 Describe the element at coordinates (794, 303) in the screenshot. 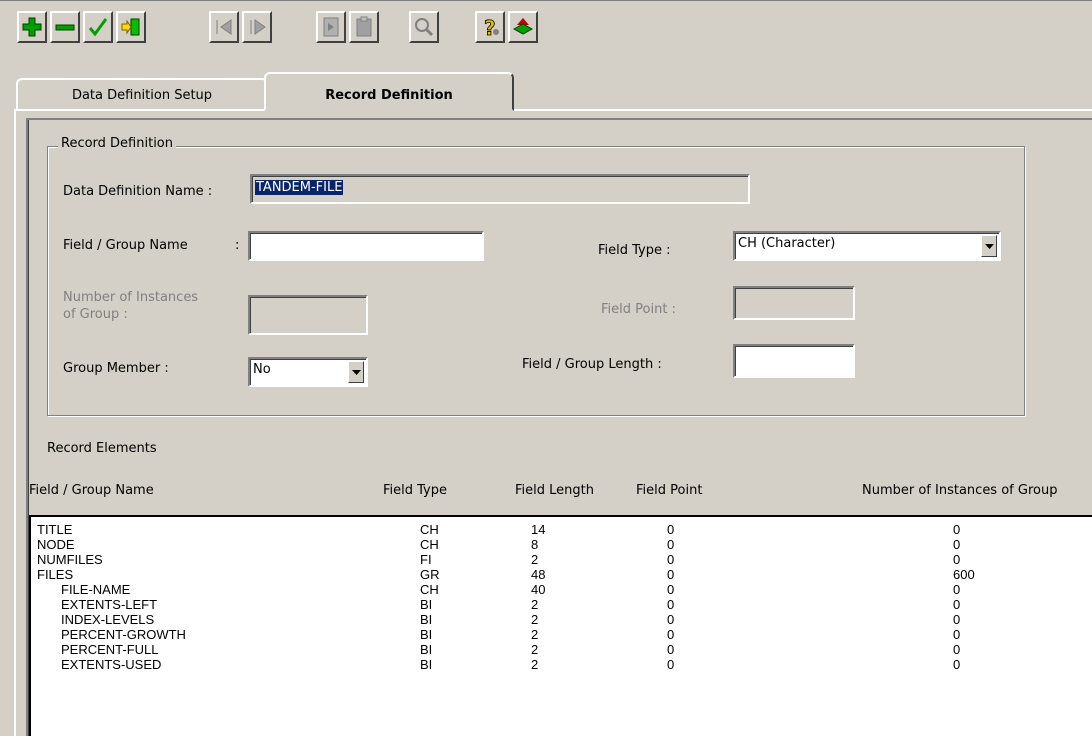

I see `field-point-field` at that location.